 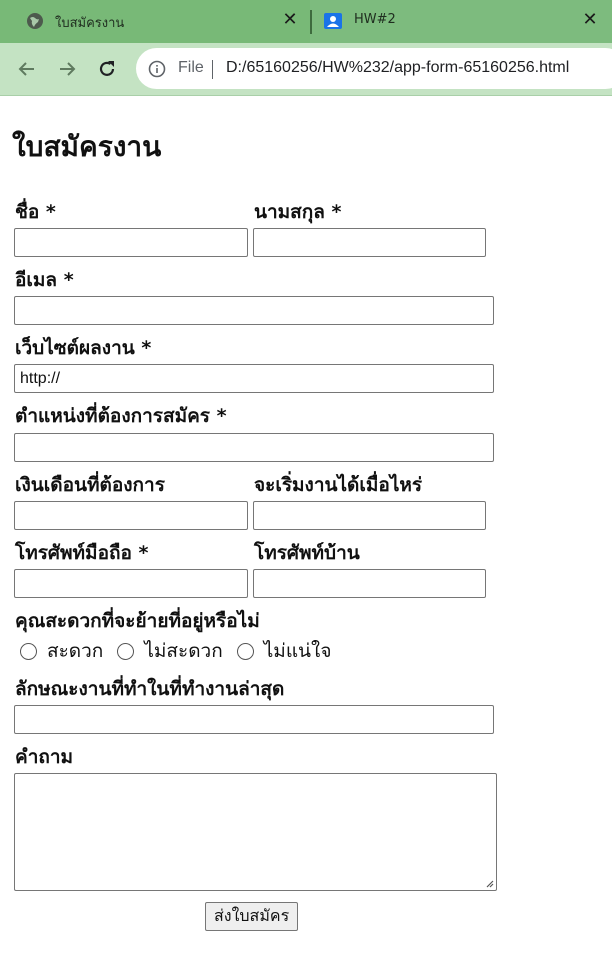 I want to click on relocate-radio-unsure, so click(x=245, y=651).